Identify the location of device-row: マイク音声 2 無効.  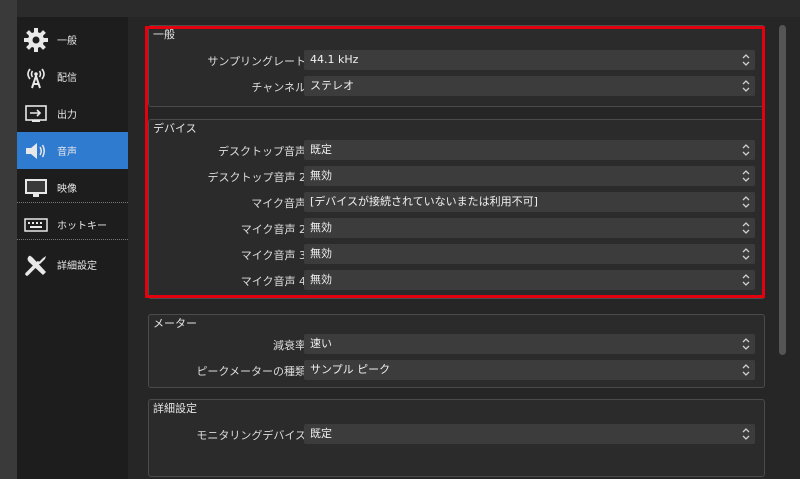
(457, 228).